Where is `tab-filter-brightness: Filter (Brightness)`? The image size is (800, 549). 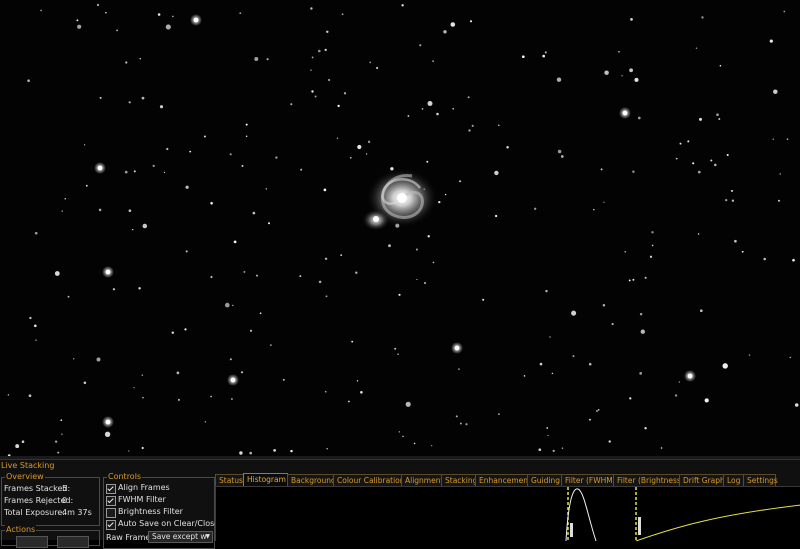 tab-filter-brightness: Filter (Brightness) is located at coordinates (648, 480).